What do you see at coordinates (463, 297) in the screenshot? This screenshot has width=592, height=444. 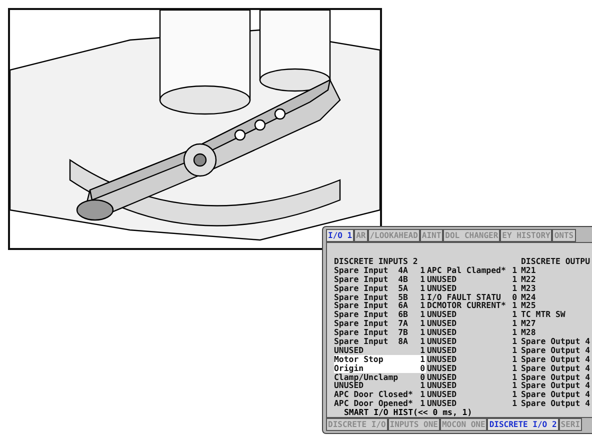 I see `signal-name: I/O FAULT STATU` at bounding box center [463, 297].